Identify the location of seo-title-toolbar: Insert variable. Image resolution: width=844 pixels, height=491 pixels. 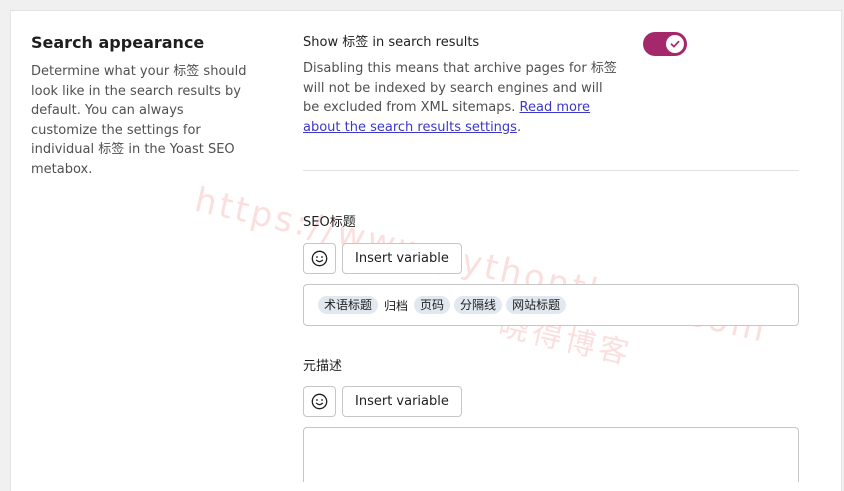
(382, 258).